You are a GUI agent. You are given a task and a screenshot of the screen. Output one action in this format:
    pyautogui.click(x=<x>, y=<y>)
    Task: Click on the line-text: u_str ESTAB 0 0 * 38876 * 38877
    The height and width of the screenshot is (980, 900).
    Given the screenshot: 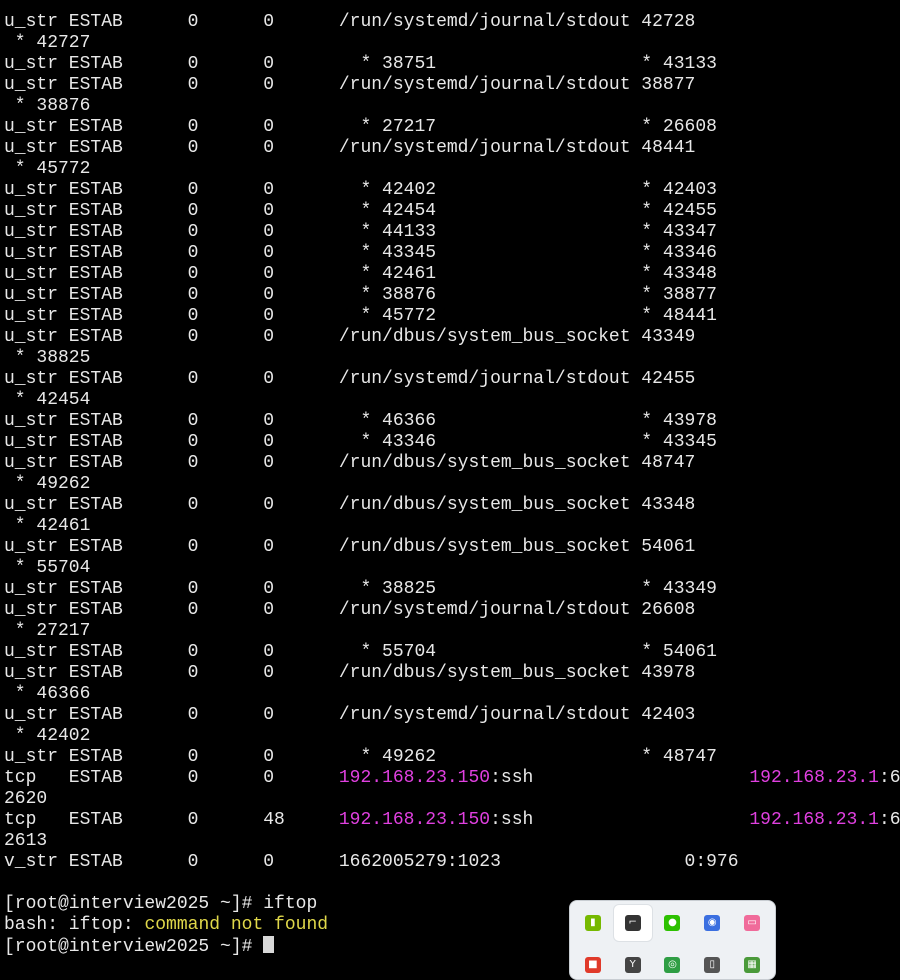 What is the action you would take?
    pyautogui.click(x=360, y=295)
    